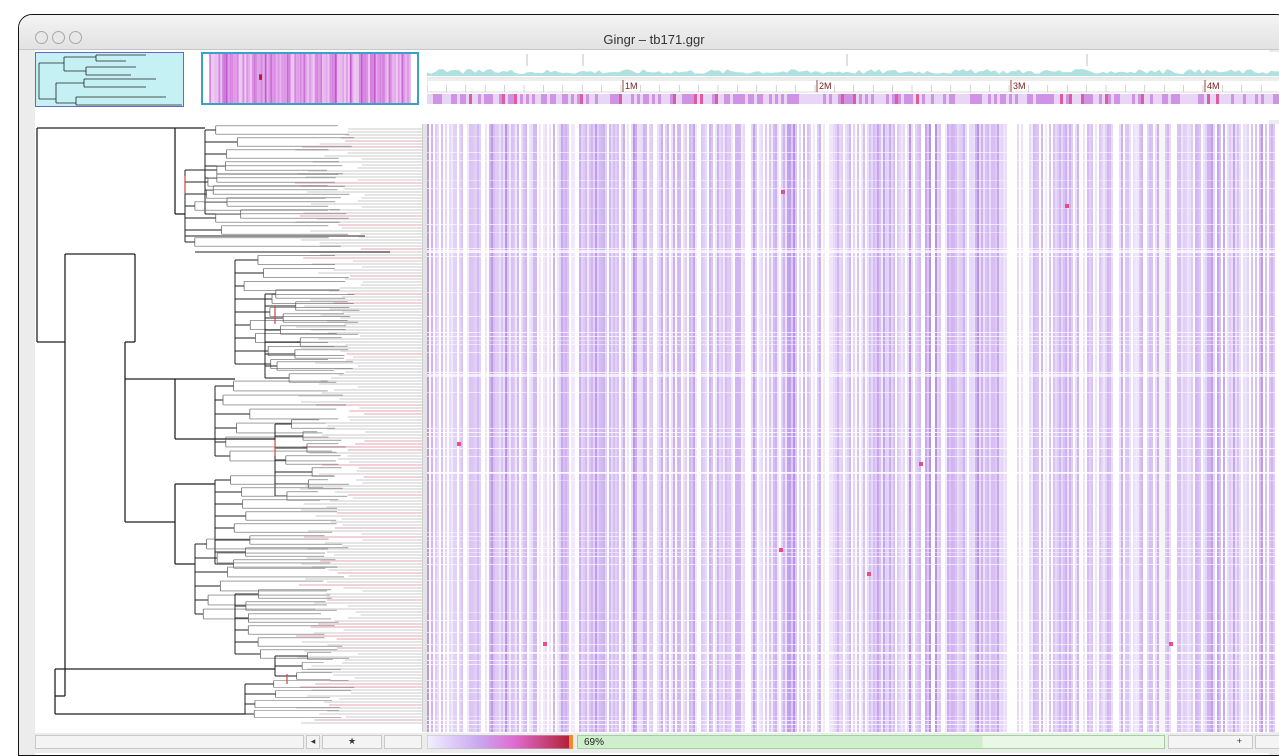 Image resolution: width=1279 pixels, height=756 pixels. I want to click on position-ruler: 1M 2M 3M 4M, so click(853, 86).